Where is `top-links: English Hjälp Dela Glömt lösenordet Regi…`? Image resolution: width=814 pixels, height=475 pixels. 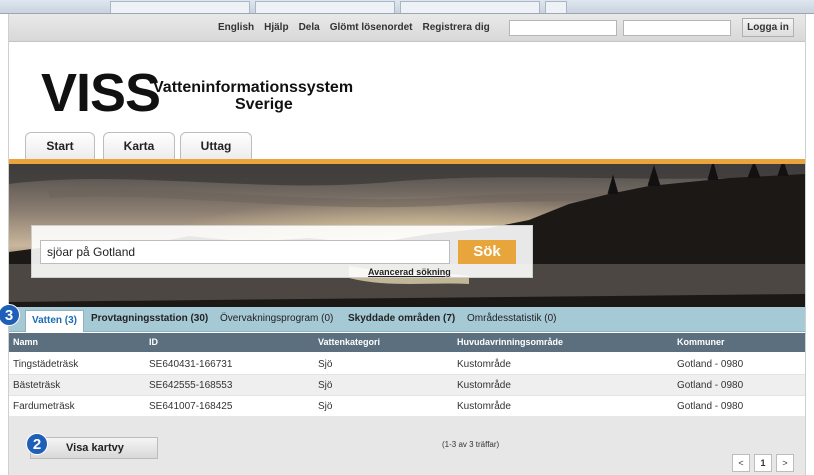
top-links: English Hjälp Dela Glömt lösenordet Regi… is located at coordinates (354, 27).